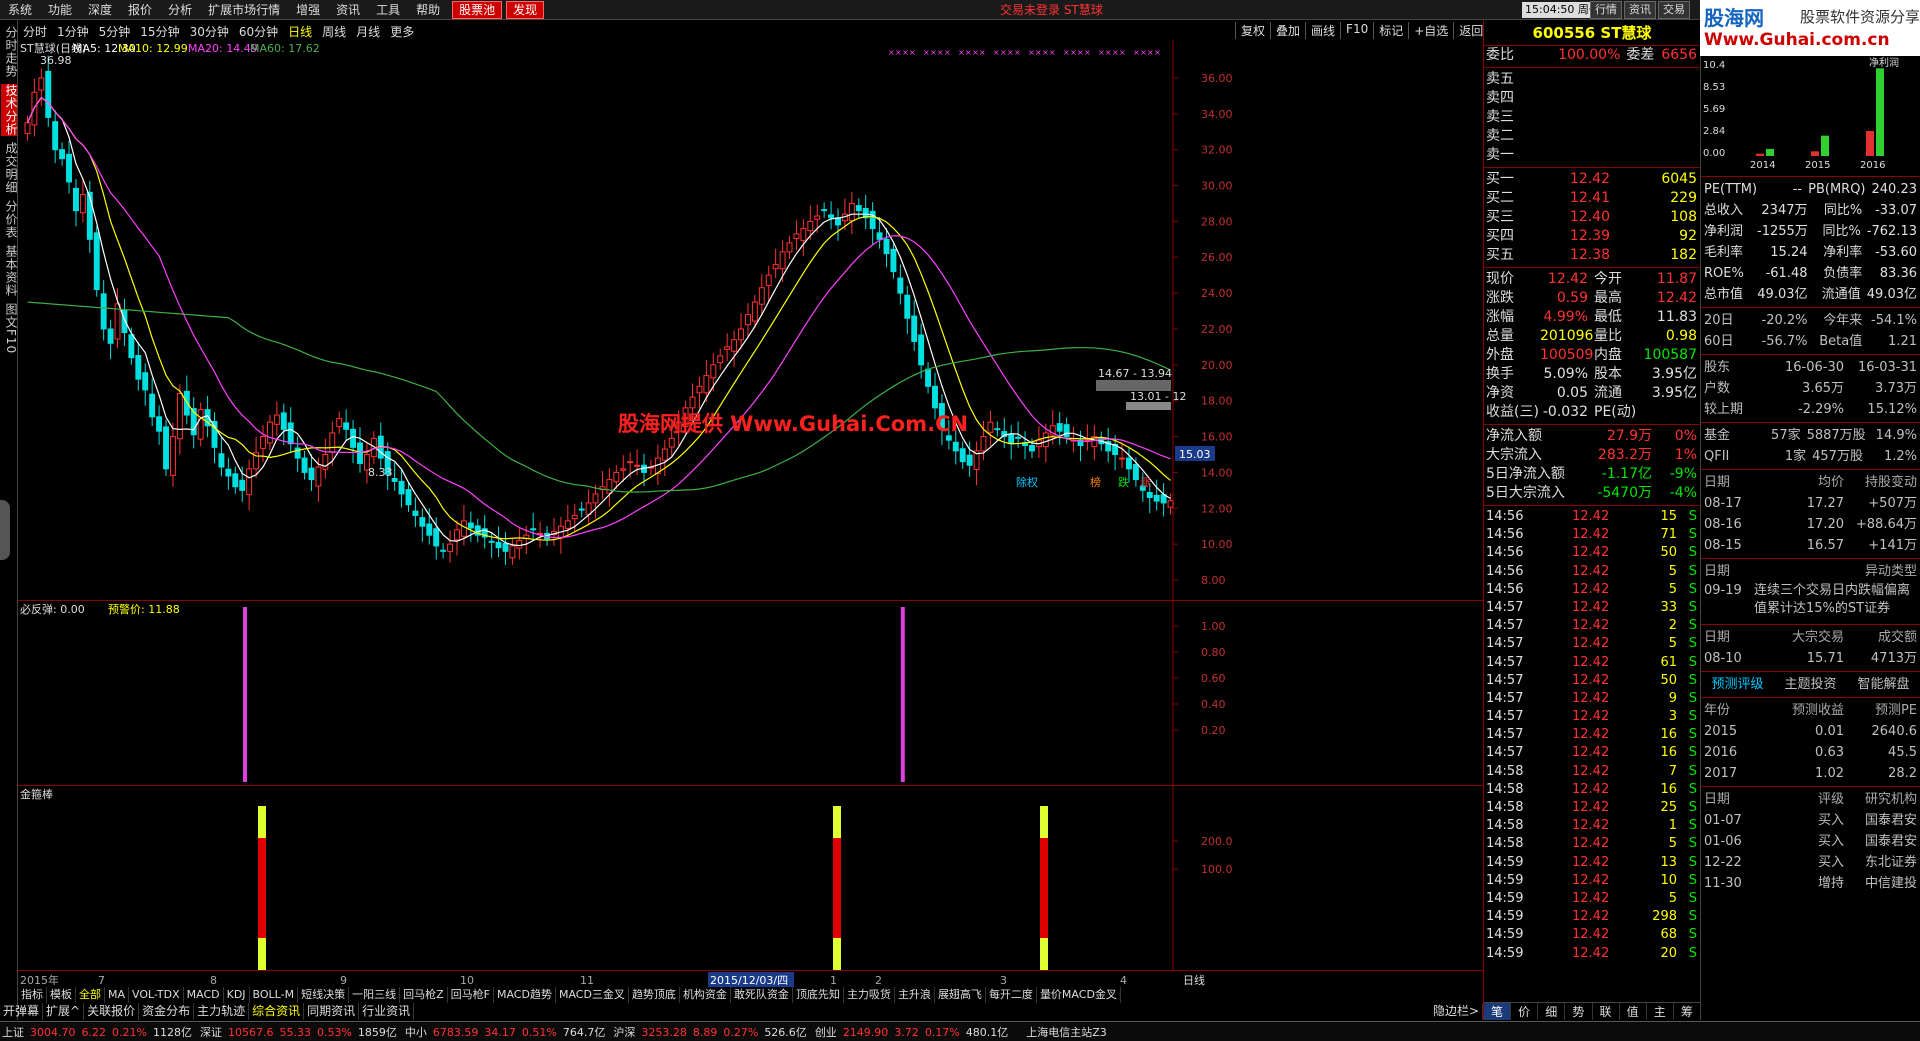 Image resolution: width=1920 pixels, height=1041 pixels. Describe the element at coordinates (244, 10) in the screenshot. I see `menu-item-5: 扩展市场行情` at that location.